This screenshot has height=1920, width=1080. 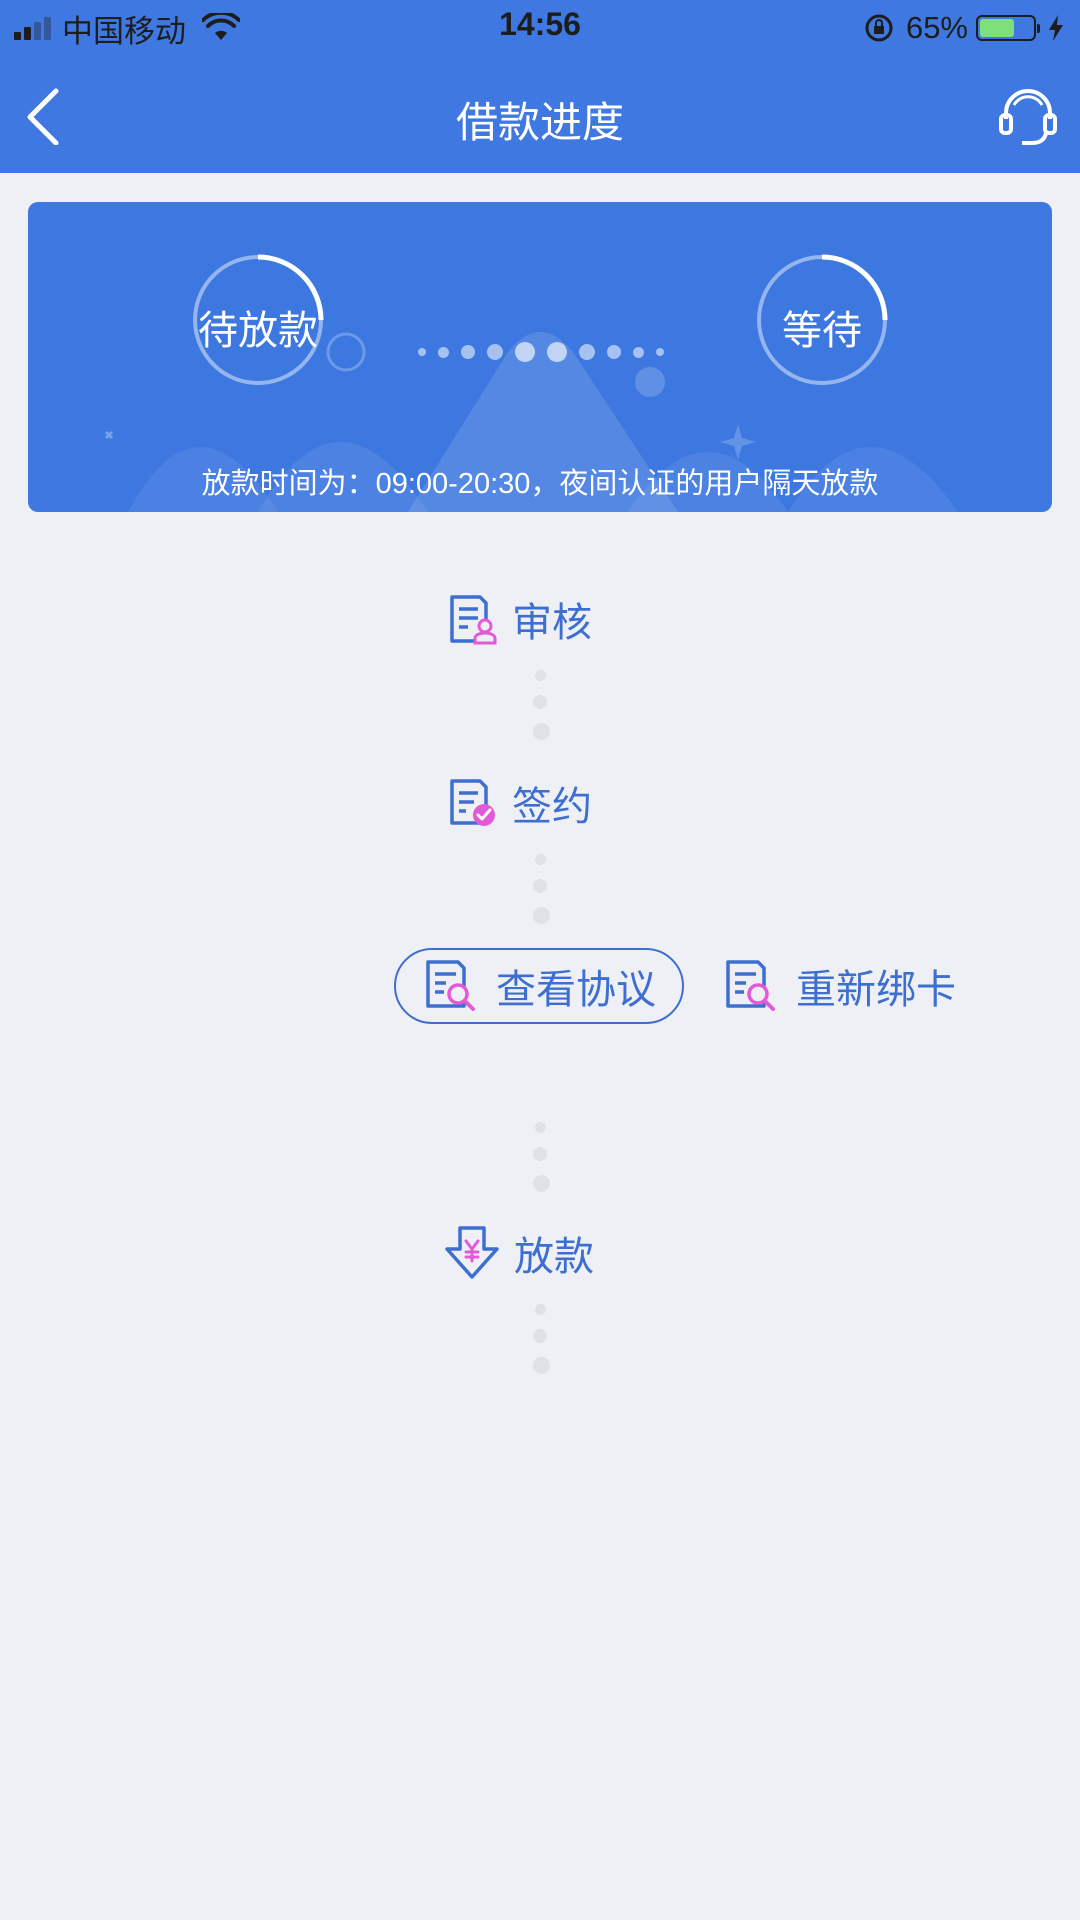 What do you see at coordinates (1028, 116) in the screenshot?
I see `headset-icon` at bounding box center [1028, 116].